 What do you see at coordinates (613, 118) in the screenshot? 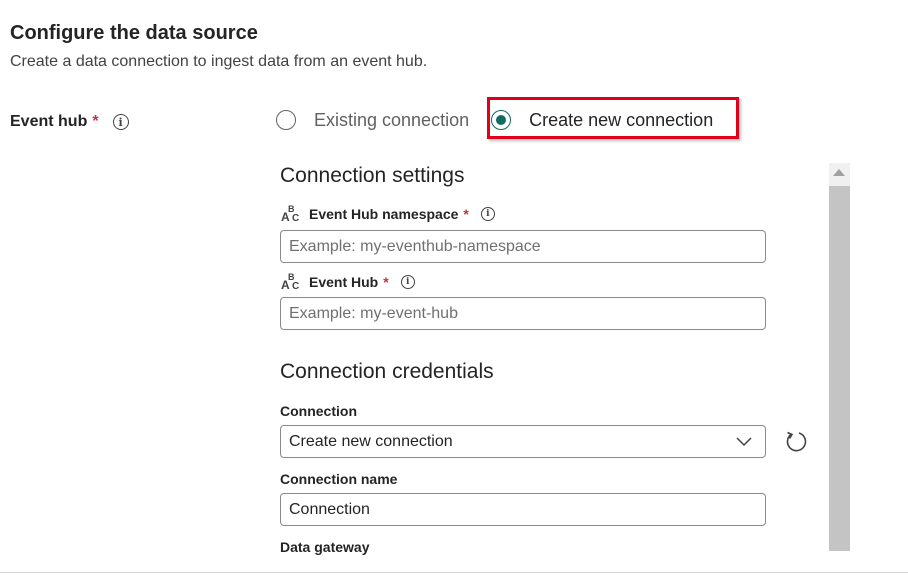
I see `highlight-box` at bounding box center [613, 118].